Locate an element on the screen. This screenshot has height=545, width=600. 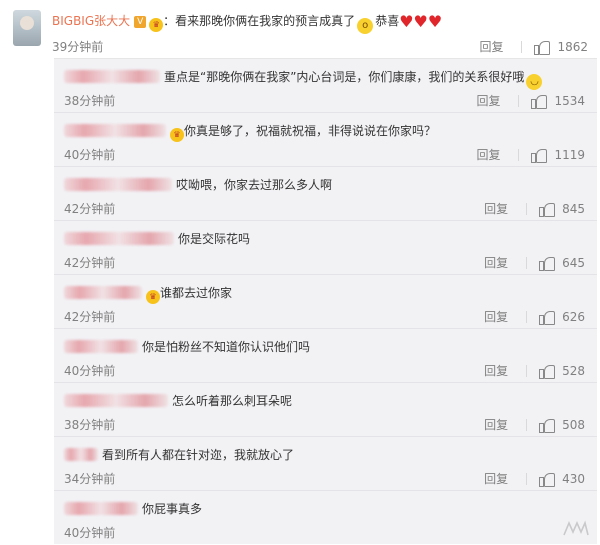
reply-text: 你是交际花吗 is located at coordinates (214, 239).